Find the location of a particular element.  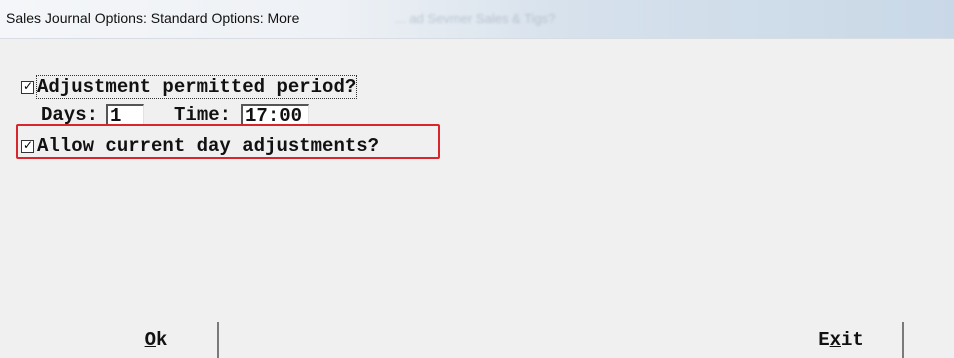

ok-mnemonic: O is located at coordinates (150, 340).